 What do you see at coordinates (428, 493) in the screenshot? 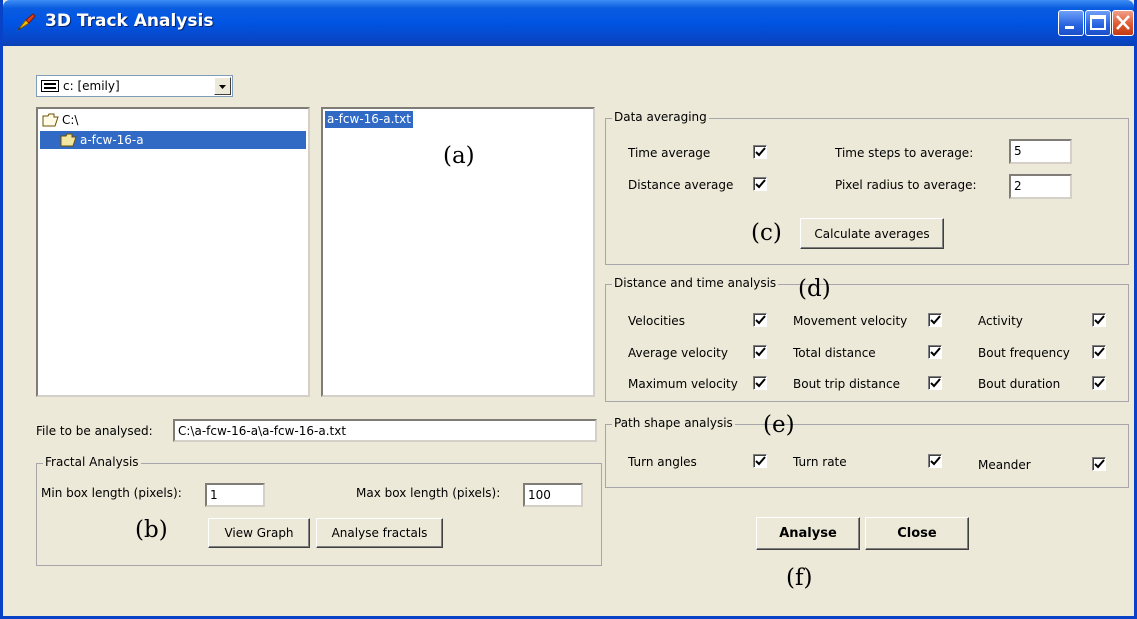
I see `max-box-length-label: Max box length (pixels):` at bounding box center [428, 493].